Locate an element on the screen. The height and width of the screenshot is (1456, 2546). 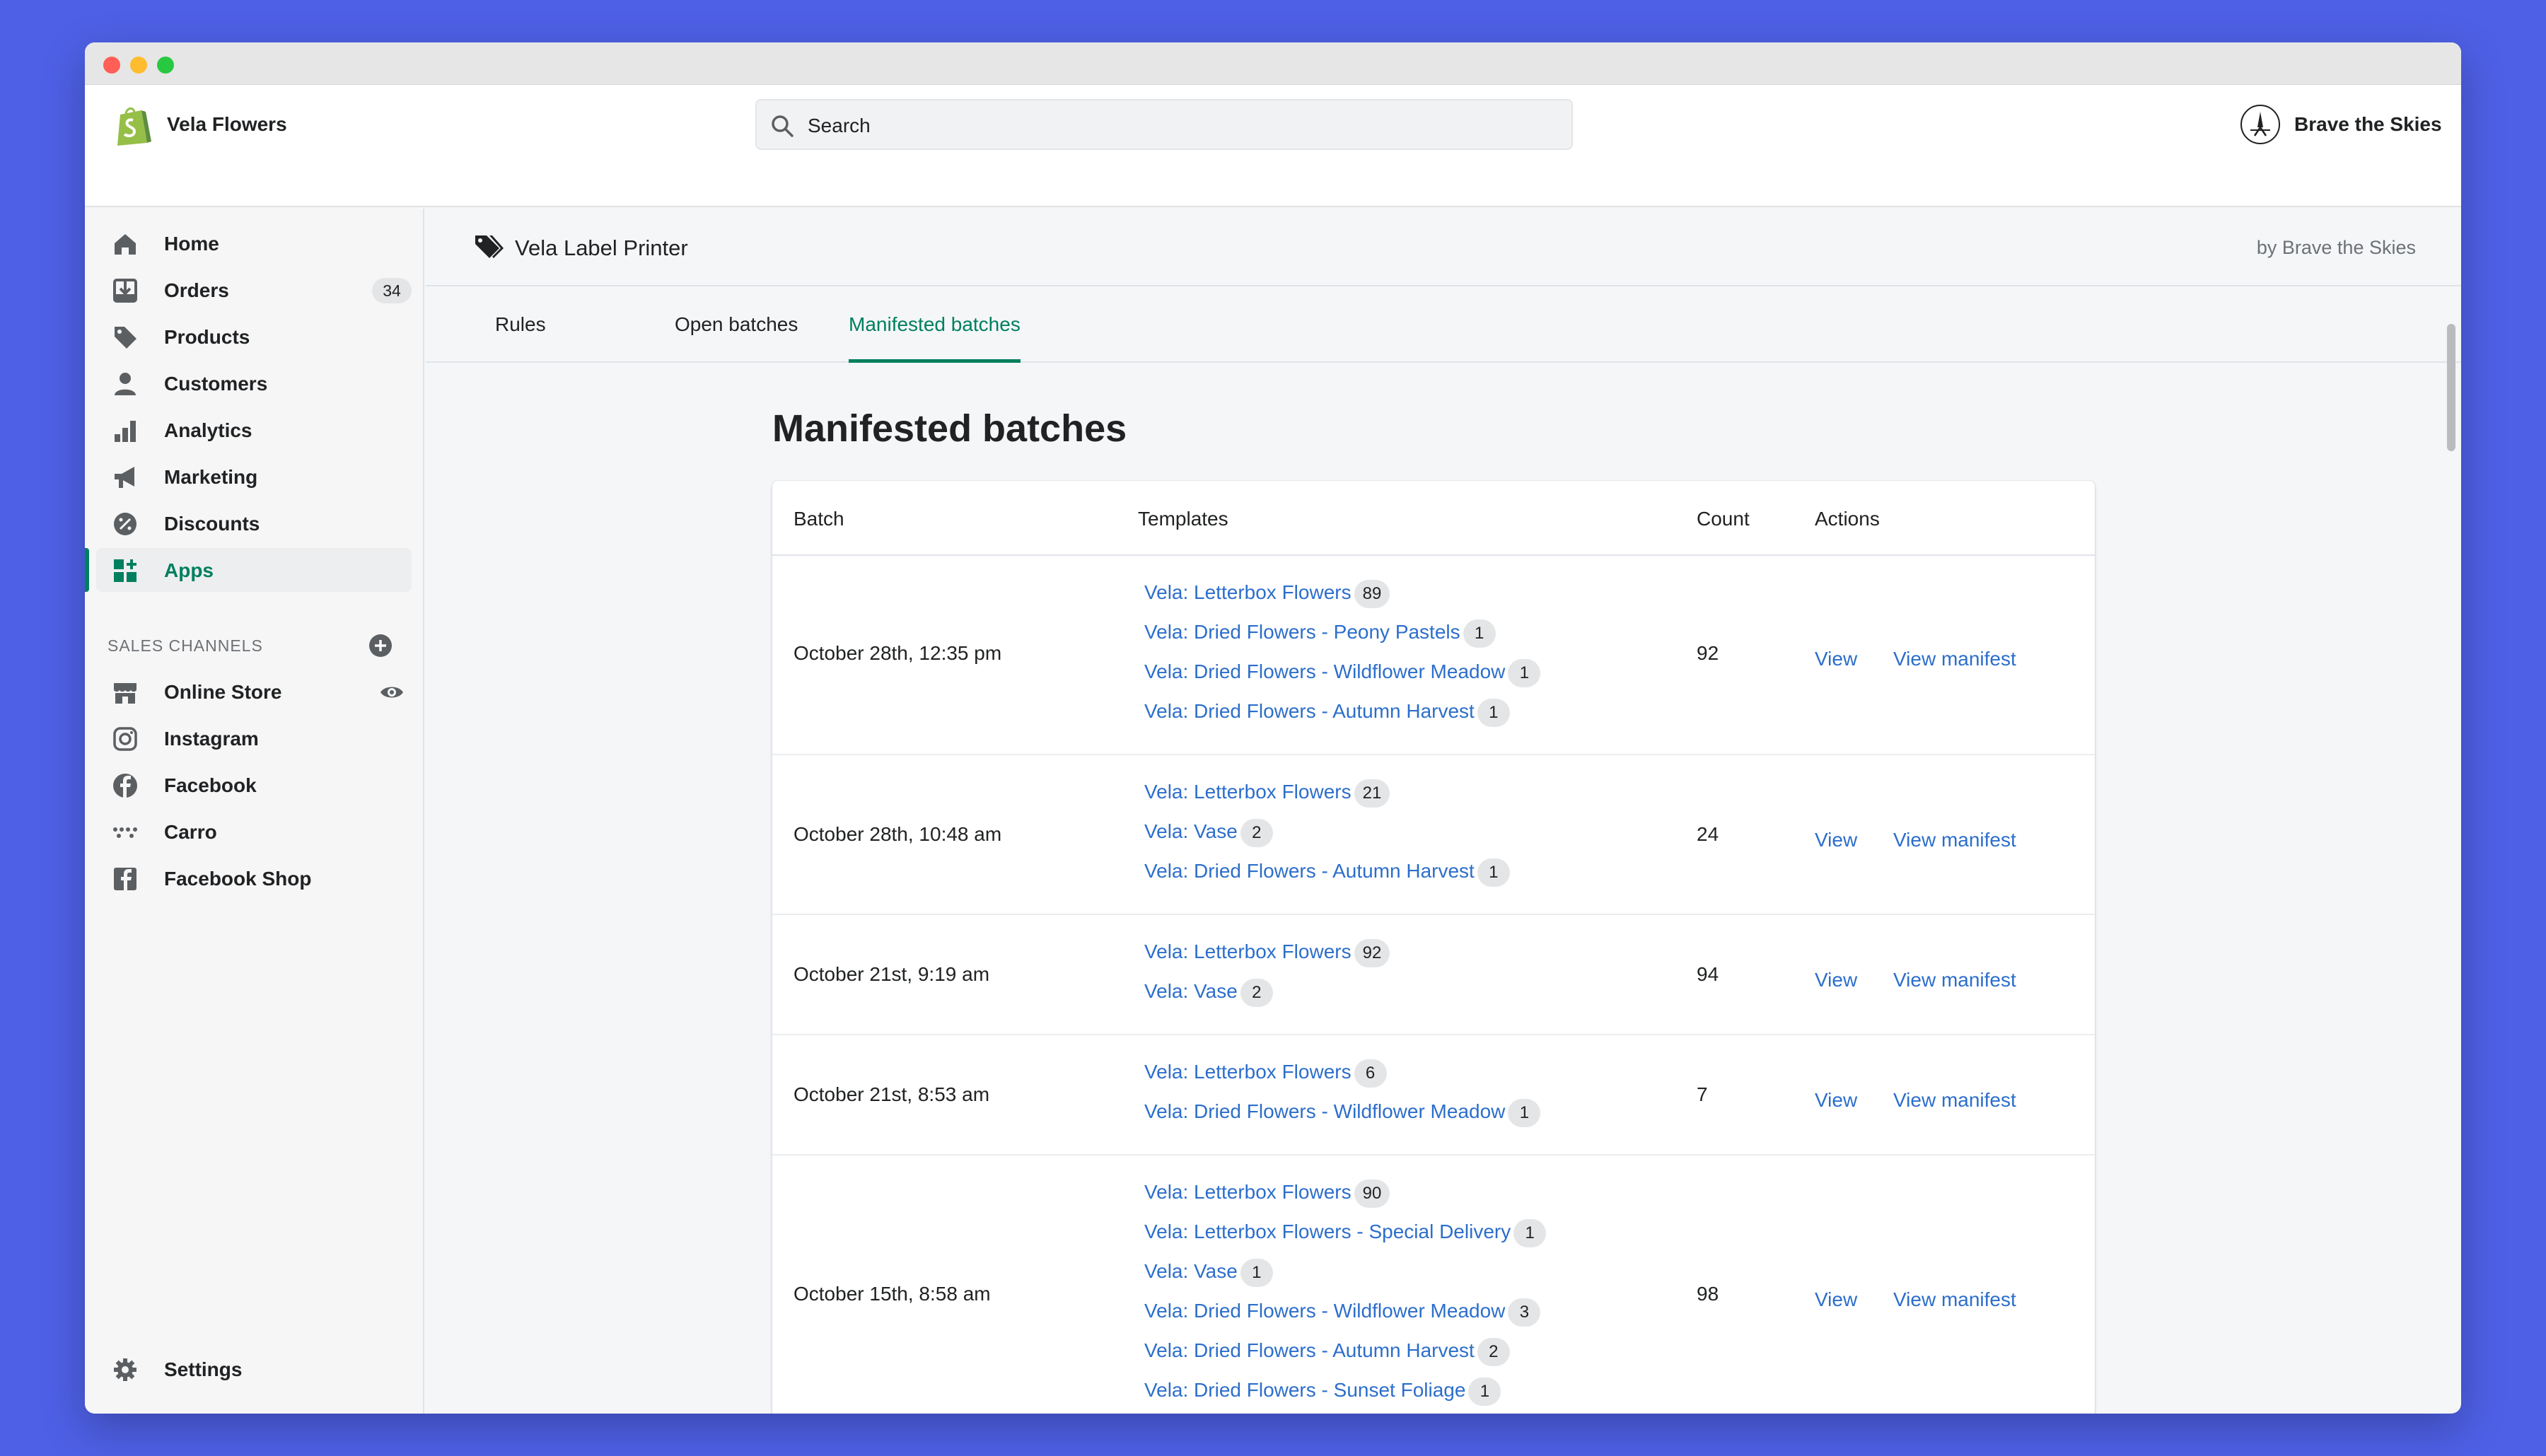
template-link: Vela: Dried Flowers - Sunset Foliage 1 is located at coordinates (1322, 1391).